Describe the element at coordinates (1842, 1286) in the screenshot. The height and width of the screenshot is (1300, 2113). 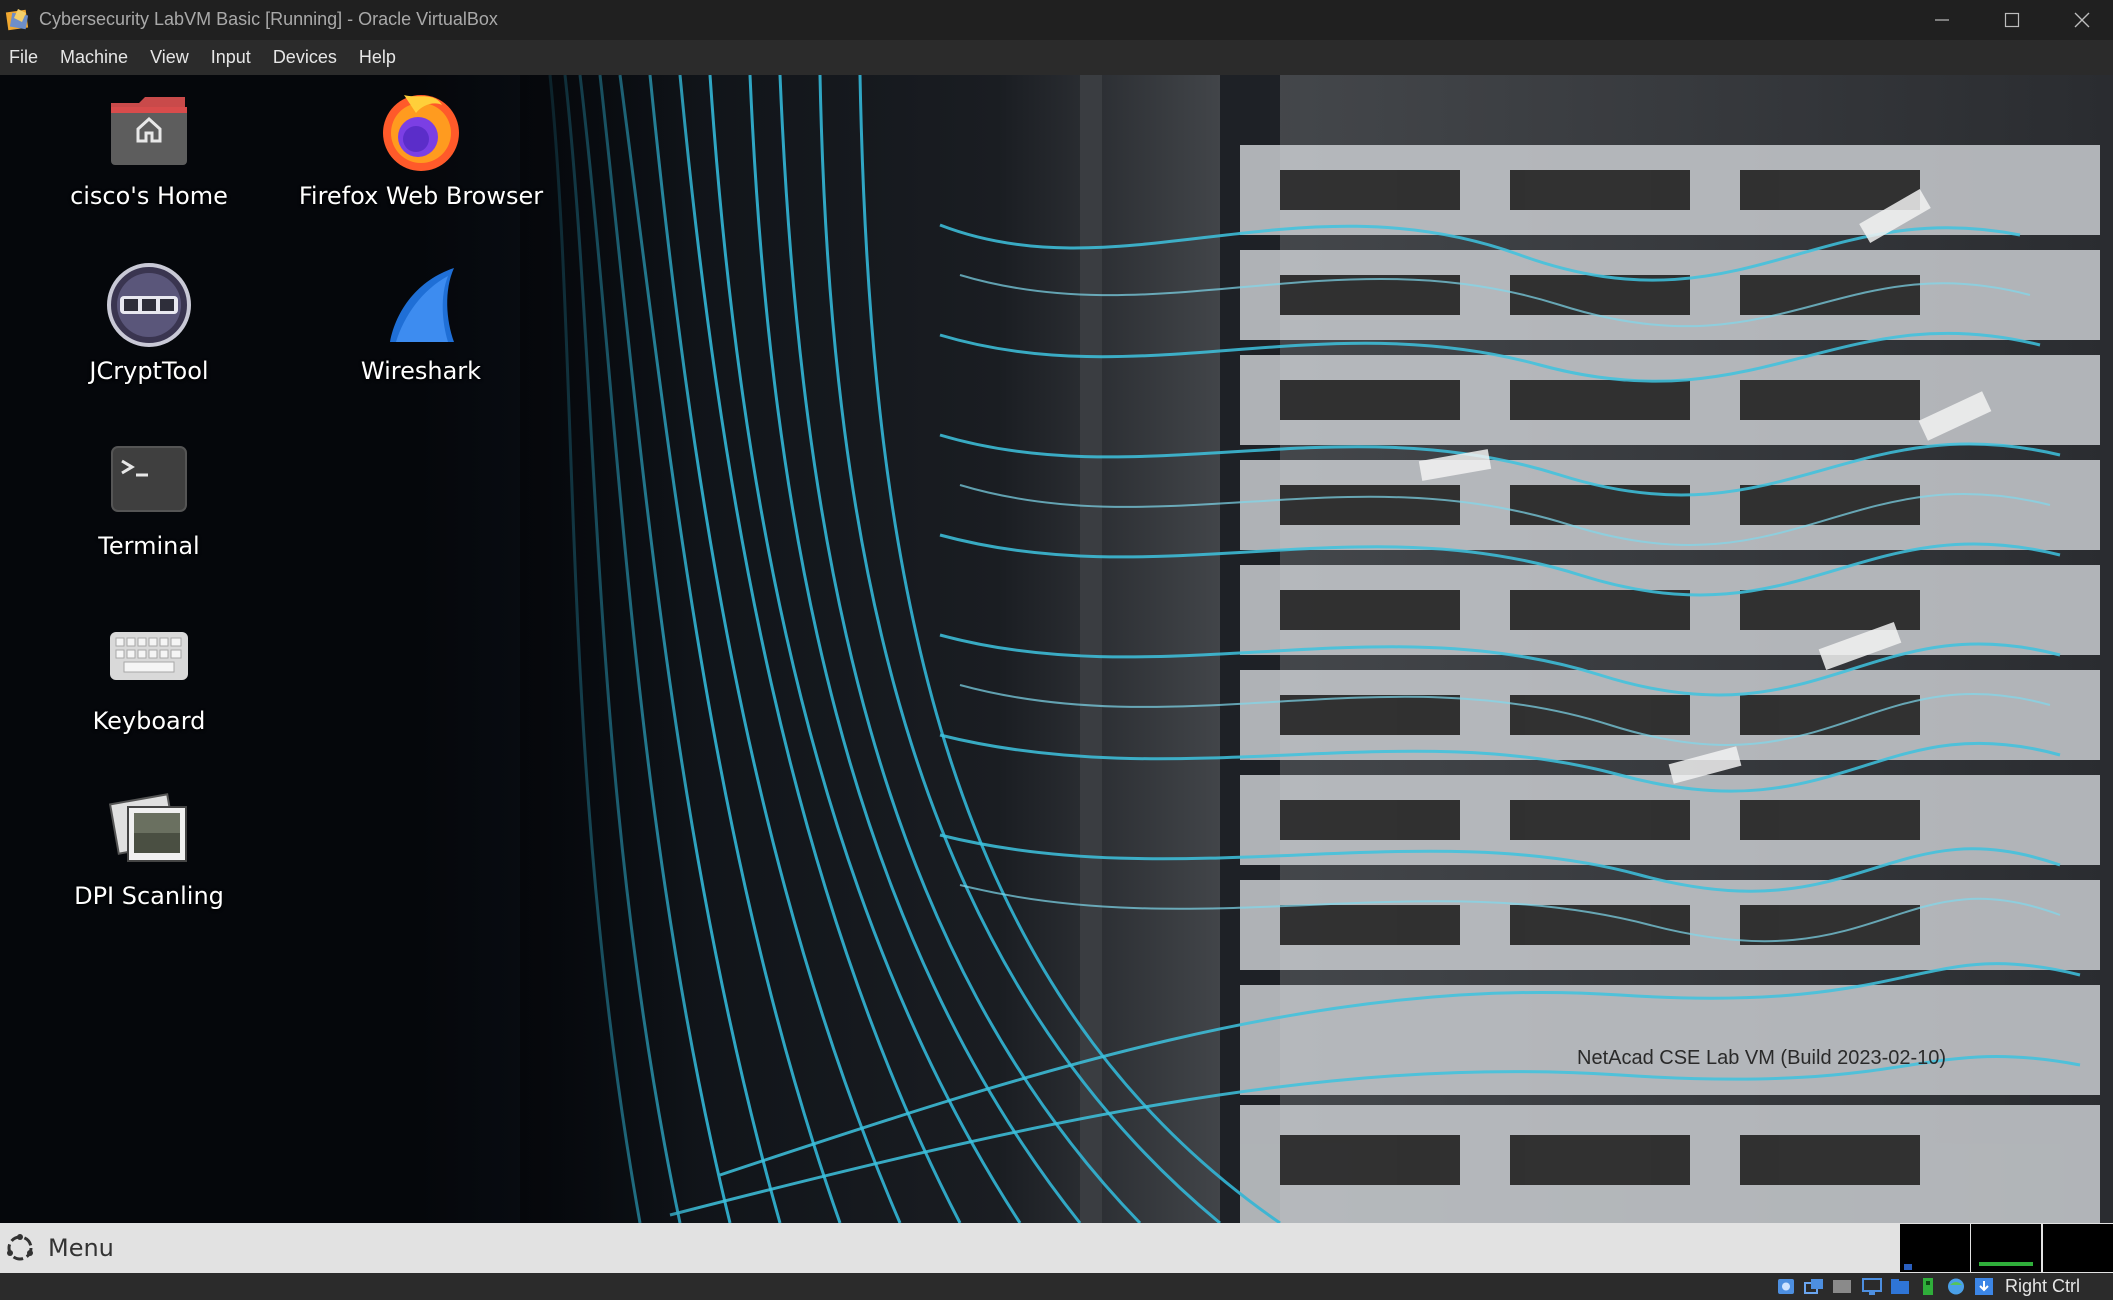
I see `audio-icon` at that location.